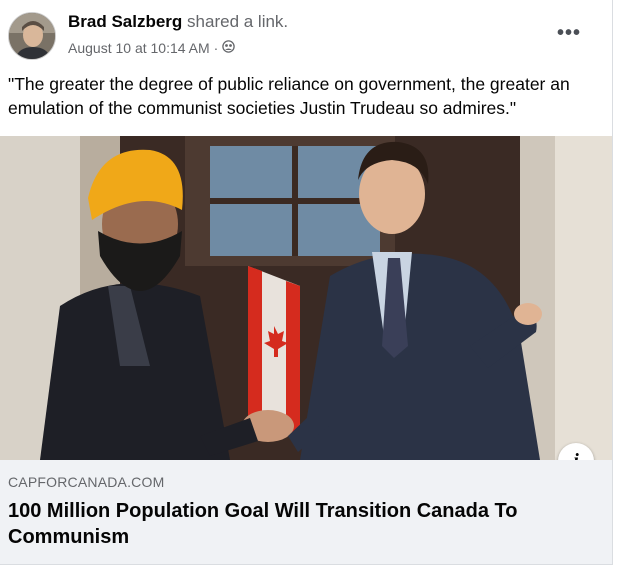 The width and height of the screenshot is (617, 565). I want to click on post-timestamp-link: August 10 at 10:14 AM, so click(139, 48).